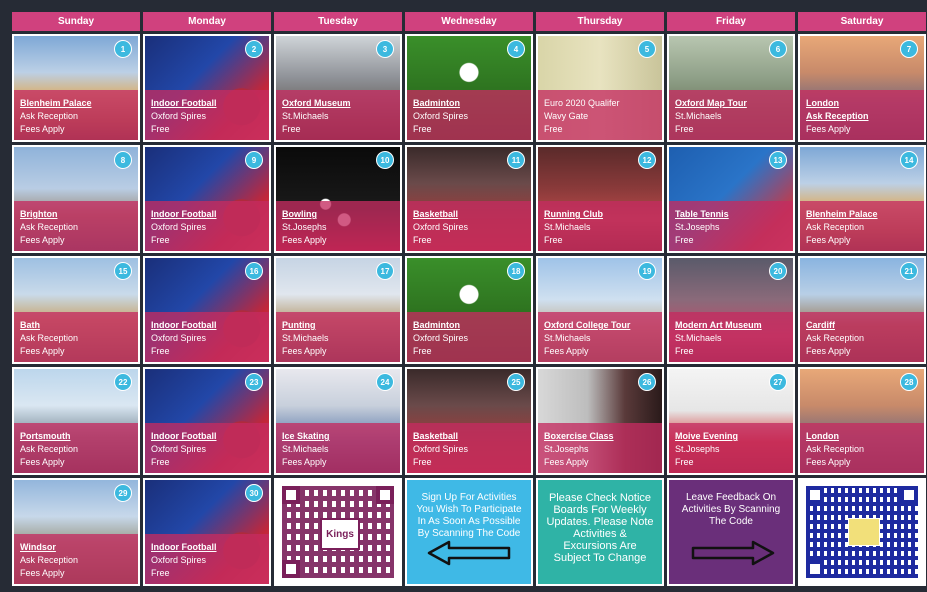 The width and height of the screenshot is (927, 592). I want to click on activity-caption: Basketball Oxford Spires Free, so click(470, 449).